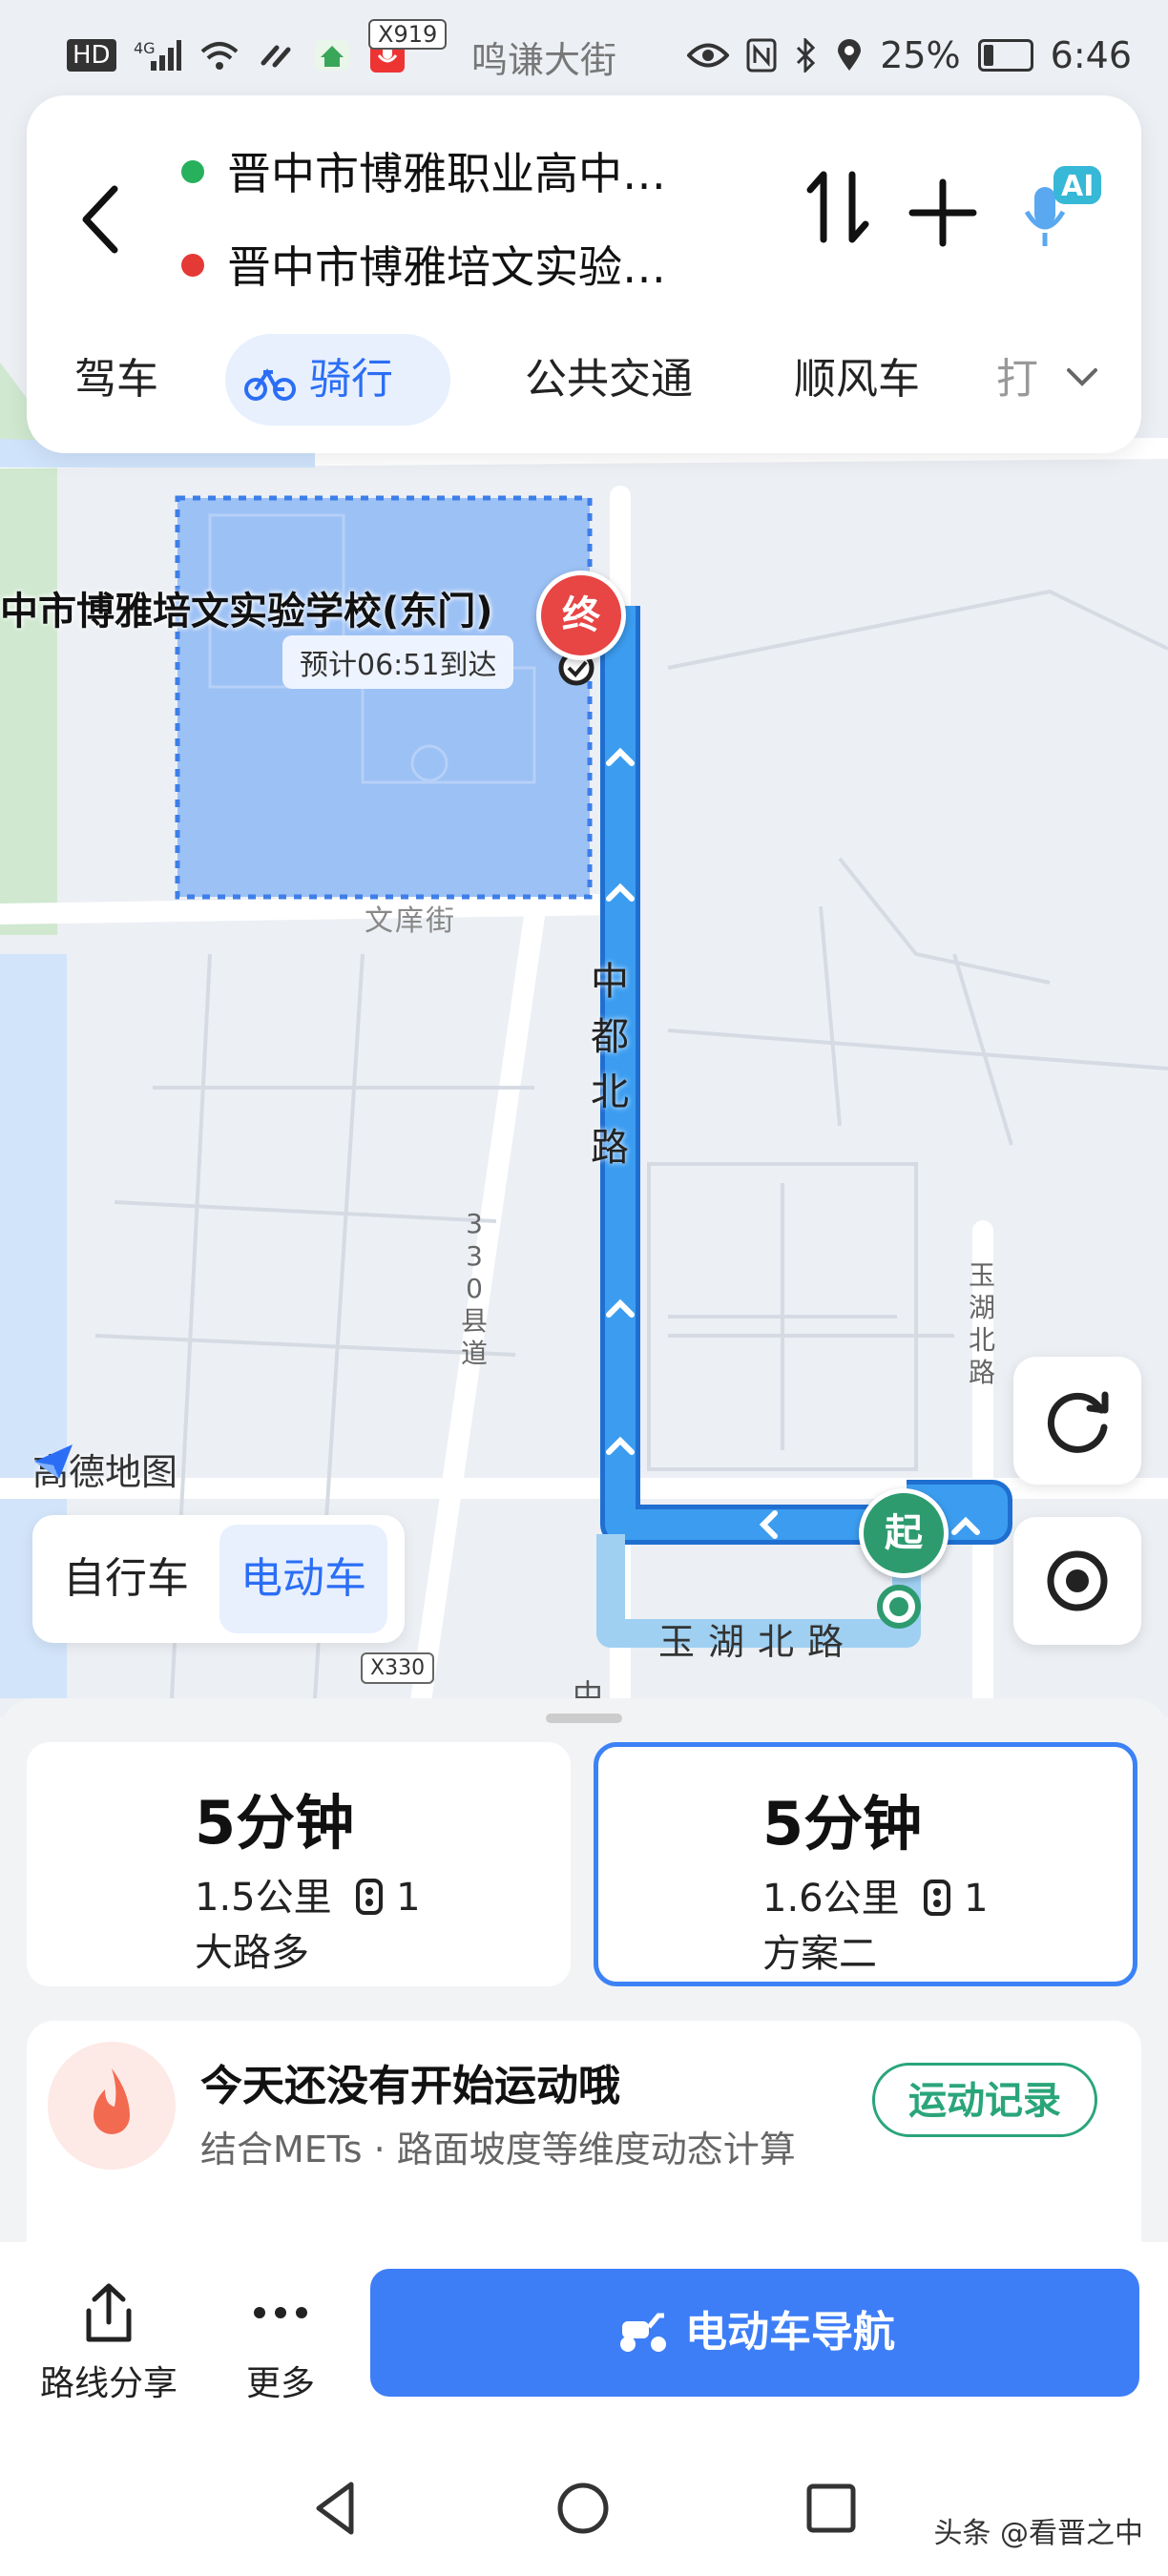 Image resolution: width=1168 pixels, height=2576 pixels. What do you see at coordinates (609, 380) in the screenshot?
I see `tab-transit: 公共交通` at bounding box center [609, 380].